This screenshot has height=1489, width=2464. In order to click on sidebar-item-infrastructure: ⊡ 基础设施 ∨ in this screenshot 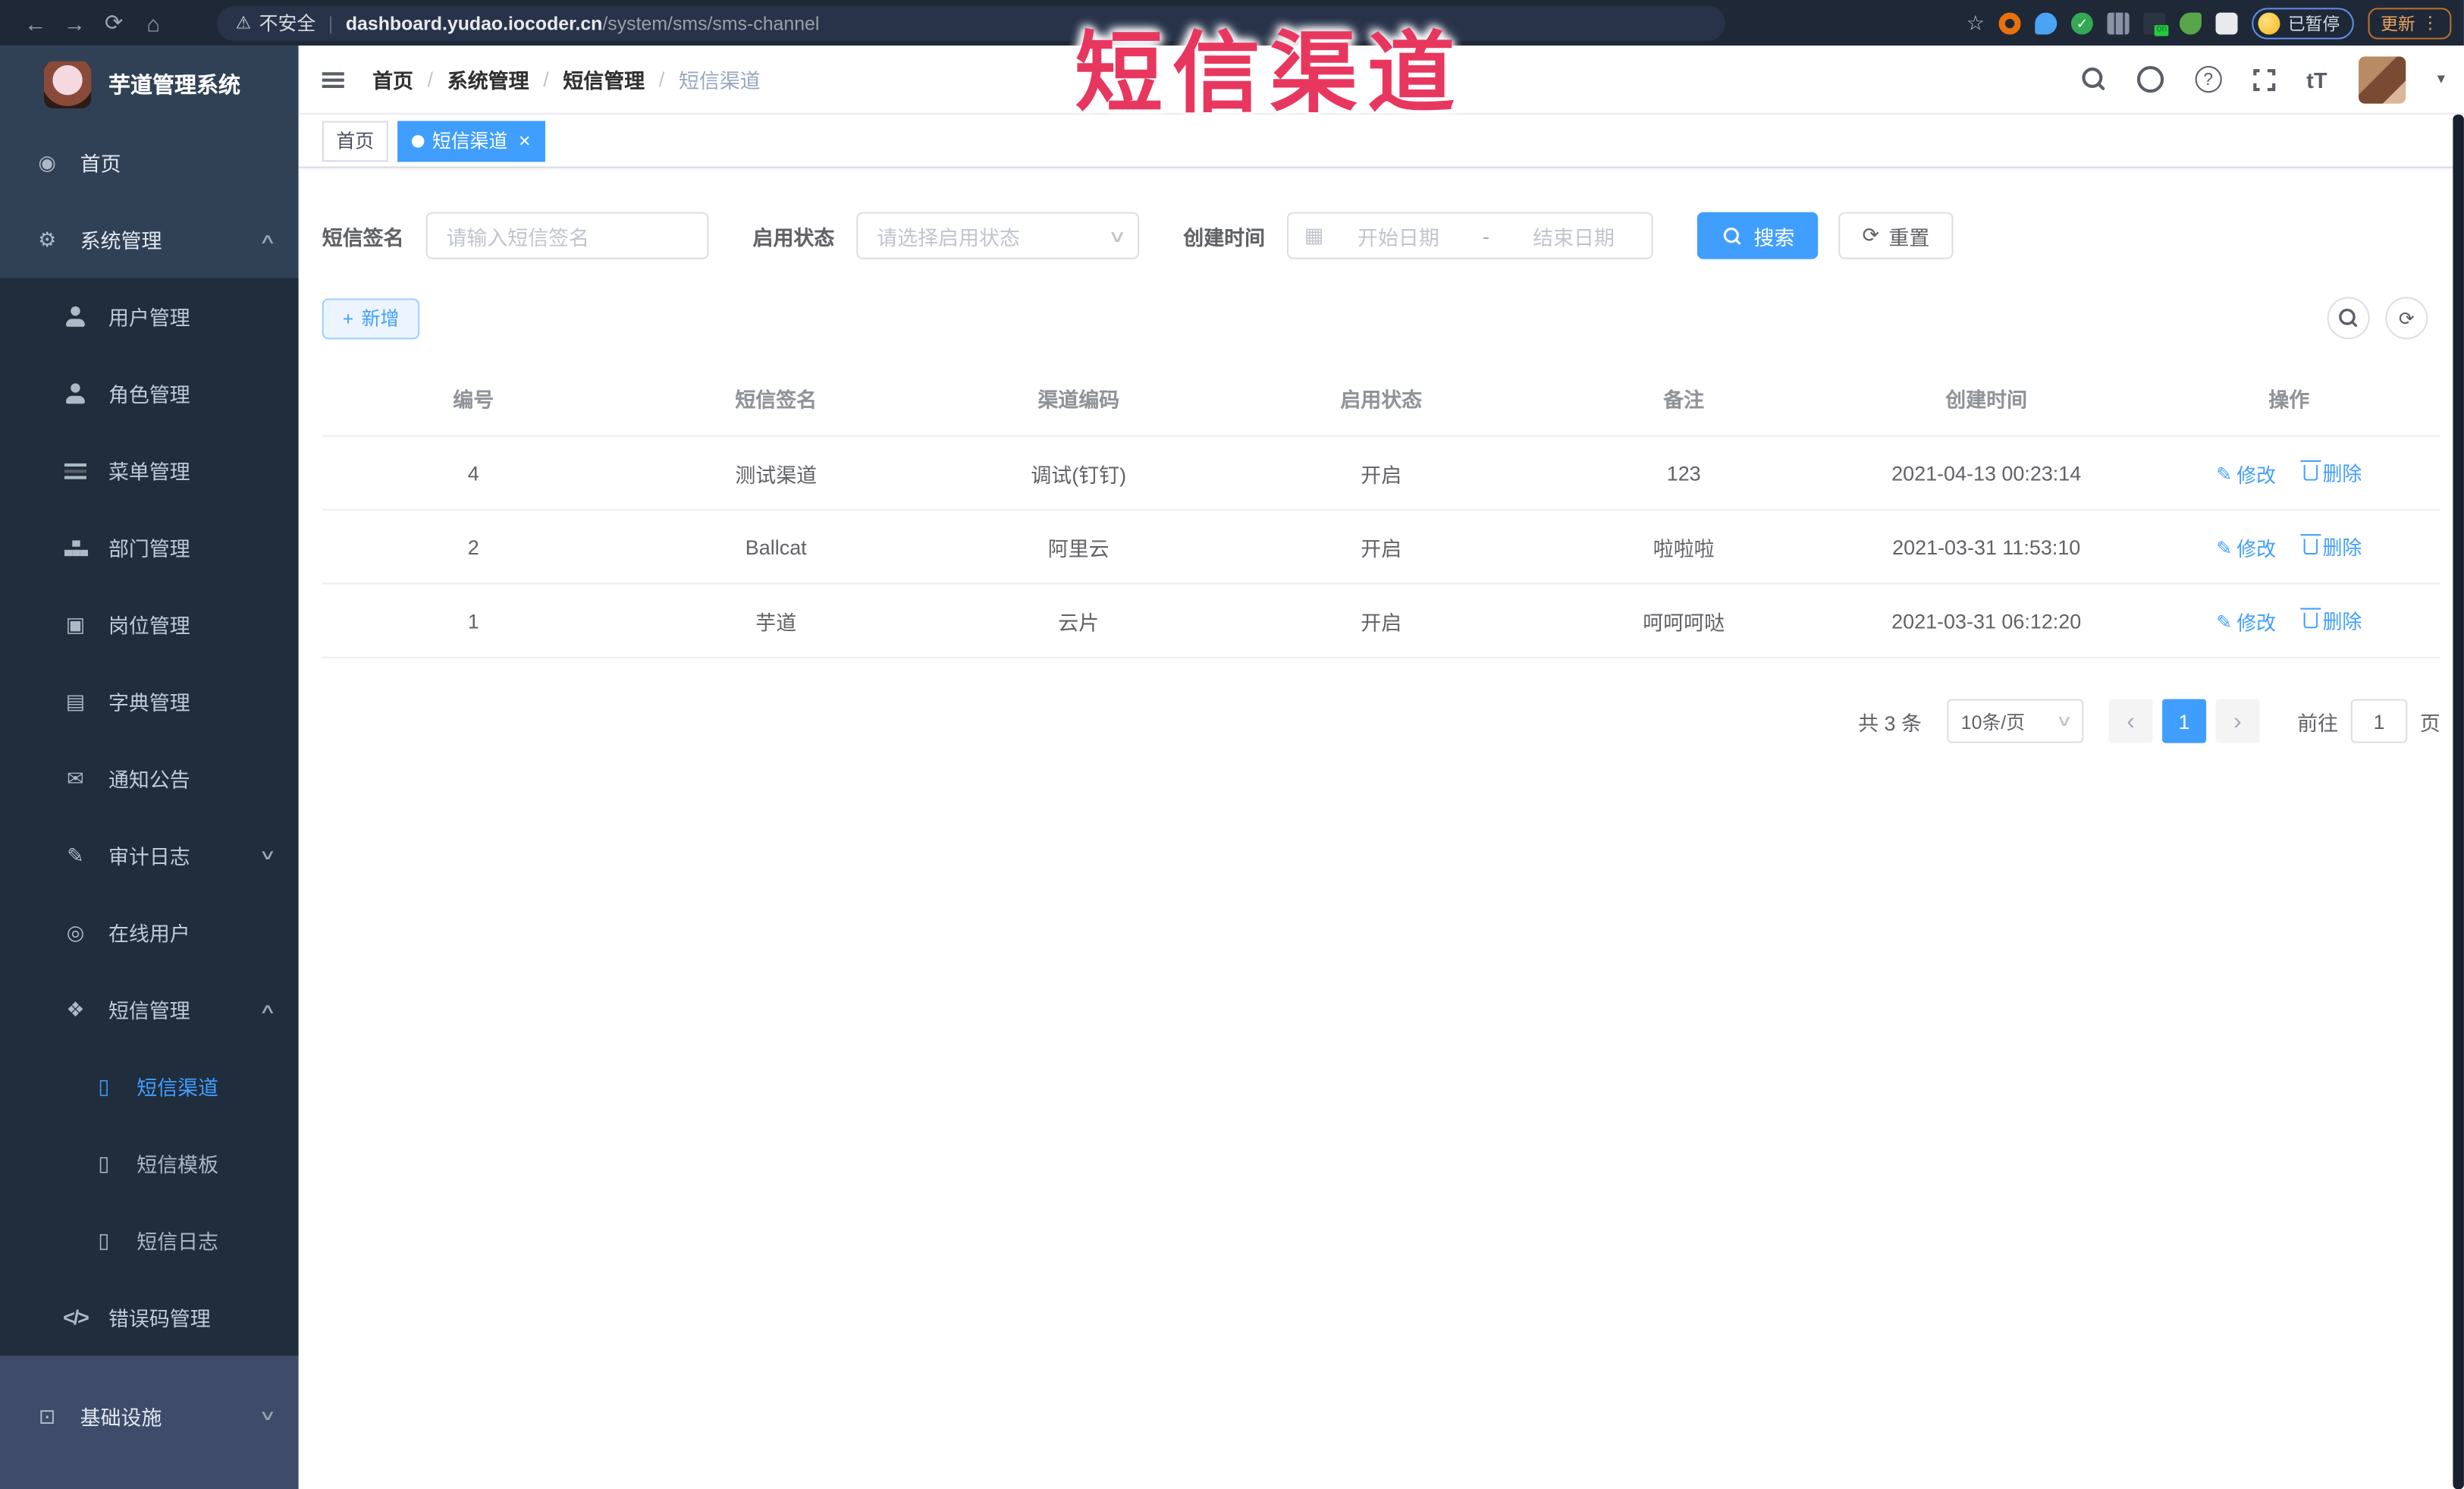, I will do `click(149, 1415)`.